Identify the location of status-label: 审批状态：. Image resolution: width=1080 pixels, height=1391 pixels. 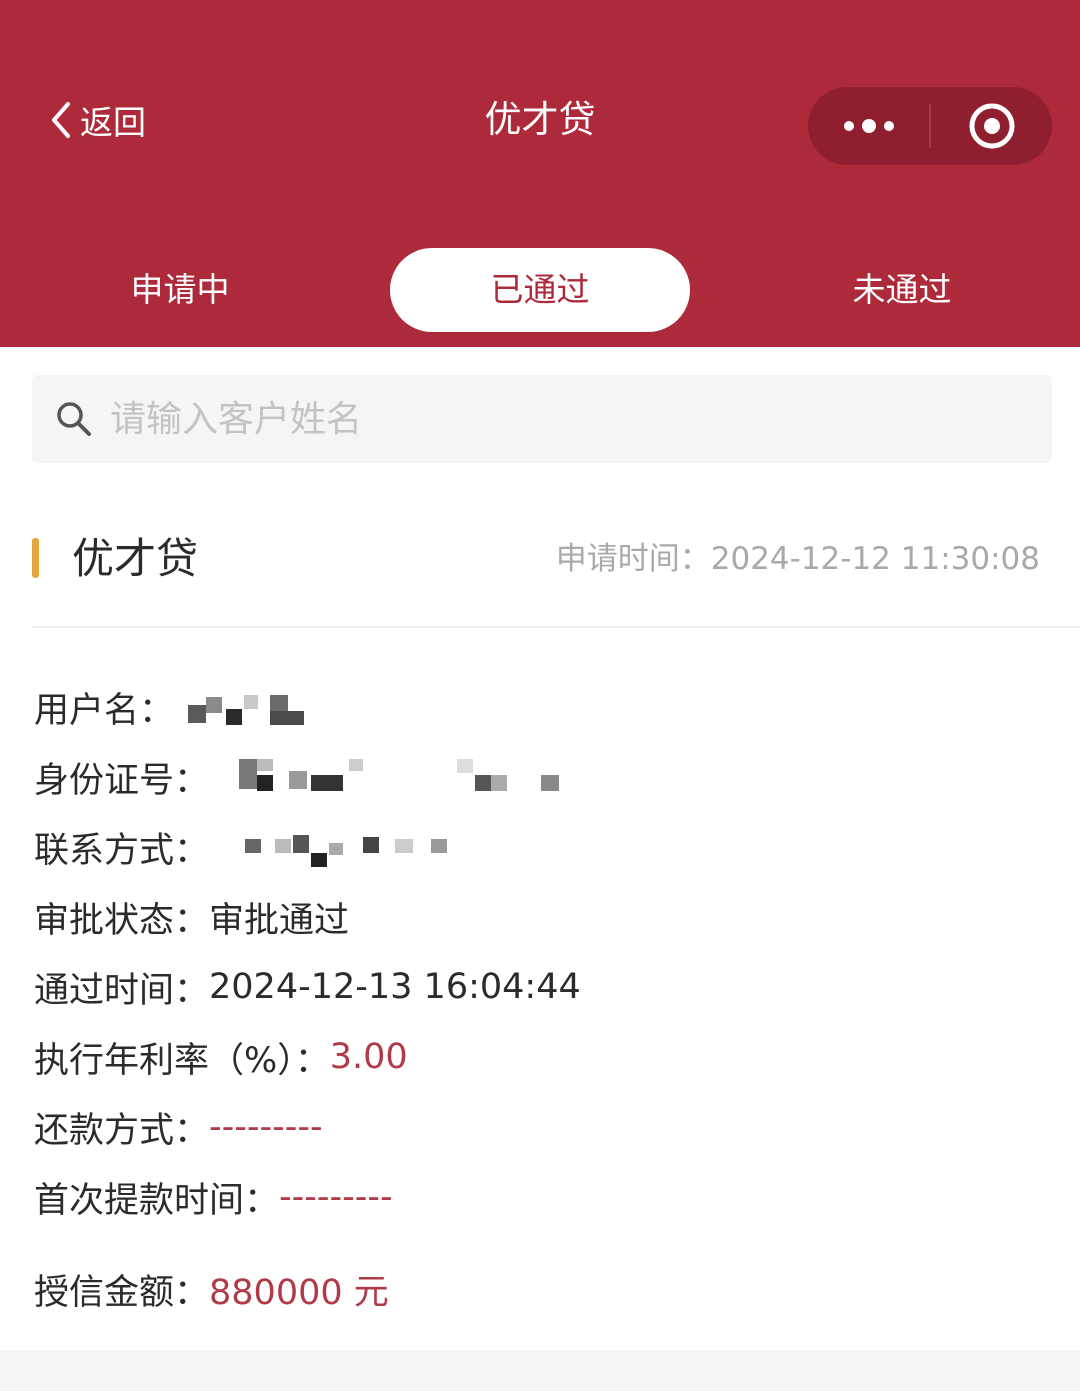
(122, 920).